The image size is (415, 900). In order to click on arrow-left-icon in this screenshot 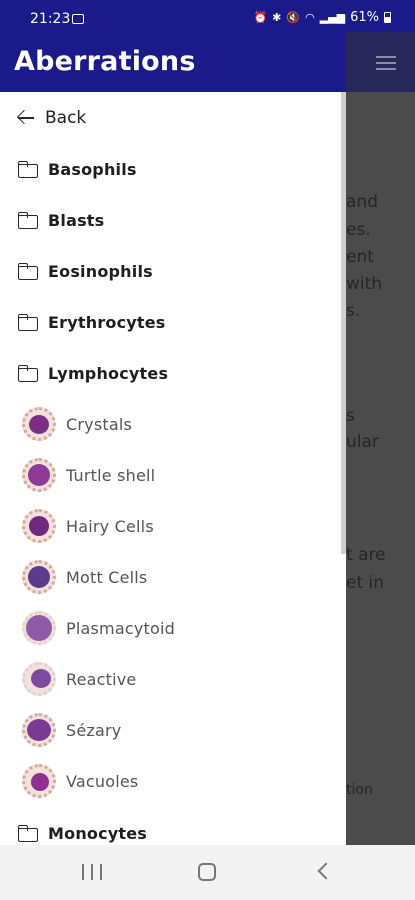, I will do `click(26, 118)`.